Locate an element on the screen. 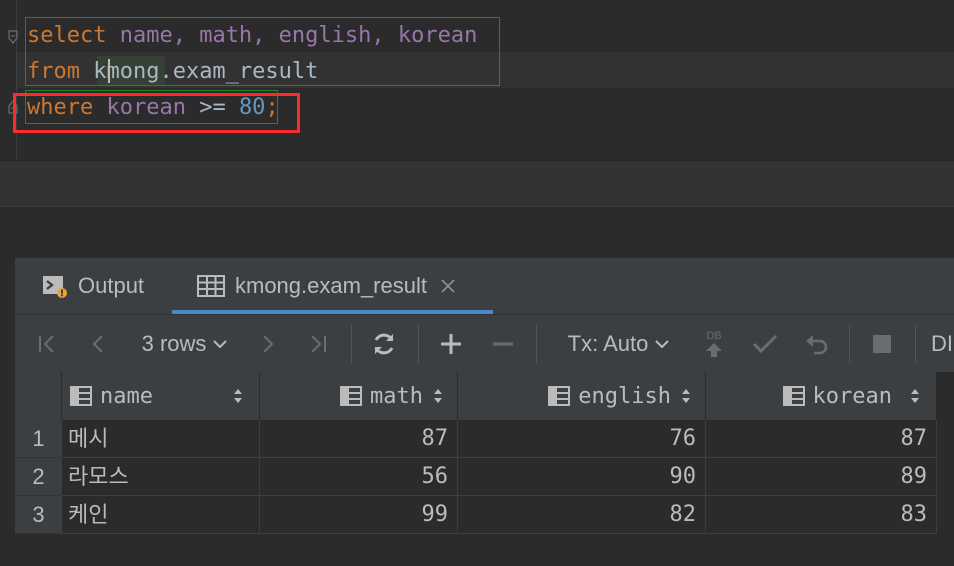  cell-math: 56 is located at coordinates (359, 477).